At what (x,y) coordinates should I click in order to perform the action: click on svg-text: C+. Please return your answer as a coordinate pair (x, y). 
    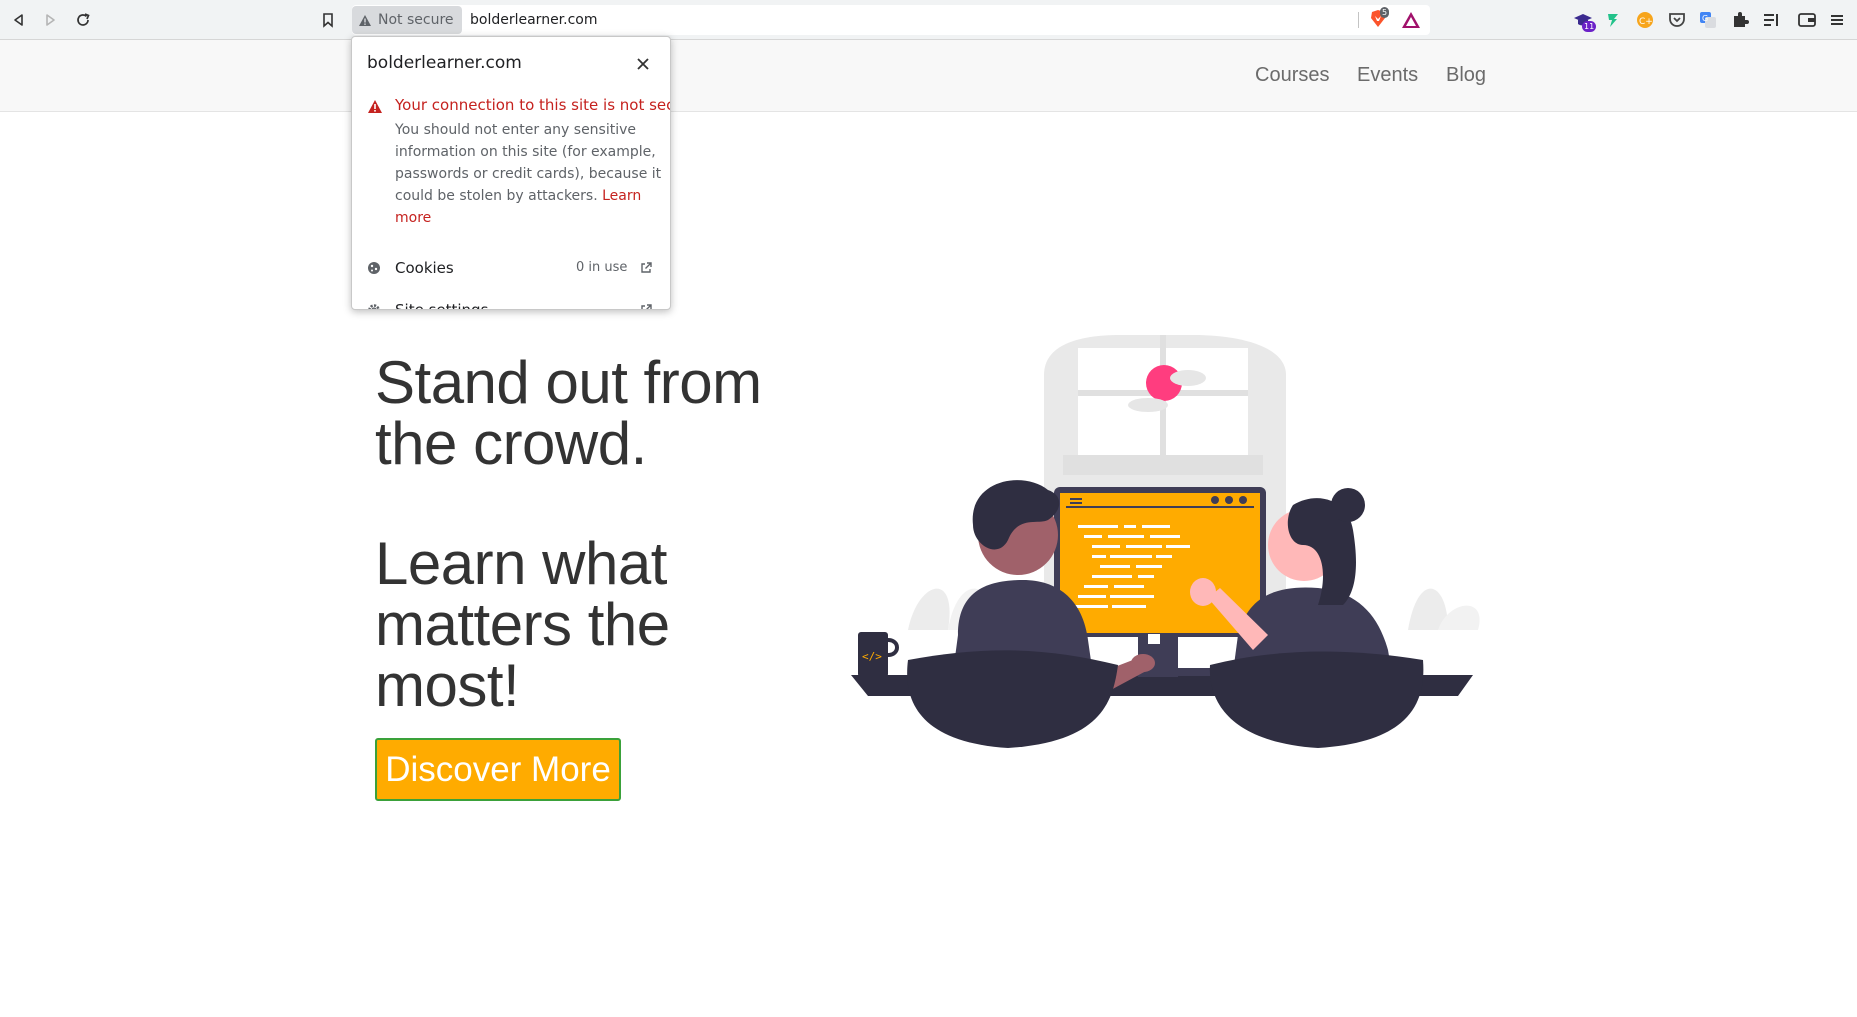
    Looking at the image, I should click on (1646, 22).